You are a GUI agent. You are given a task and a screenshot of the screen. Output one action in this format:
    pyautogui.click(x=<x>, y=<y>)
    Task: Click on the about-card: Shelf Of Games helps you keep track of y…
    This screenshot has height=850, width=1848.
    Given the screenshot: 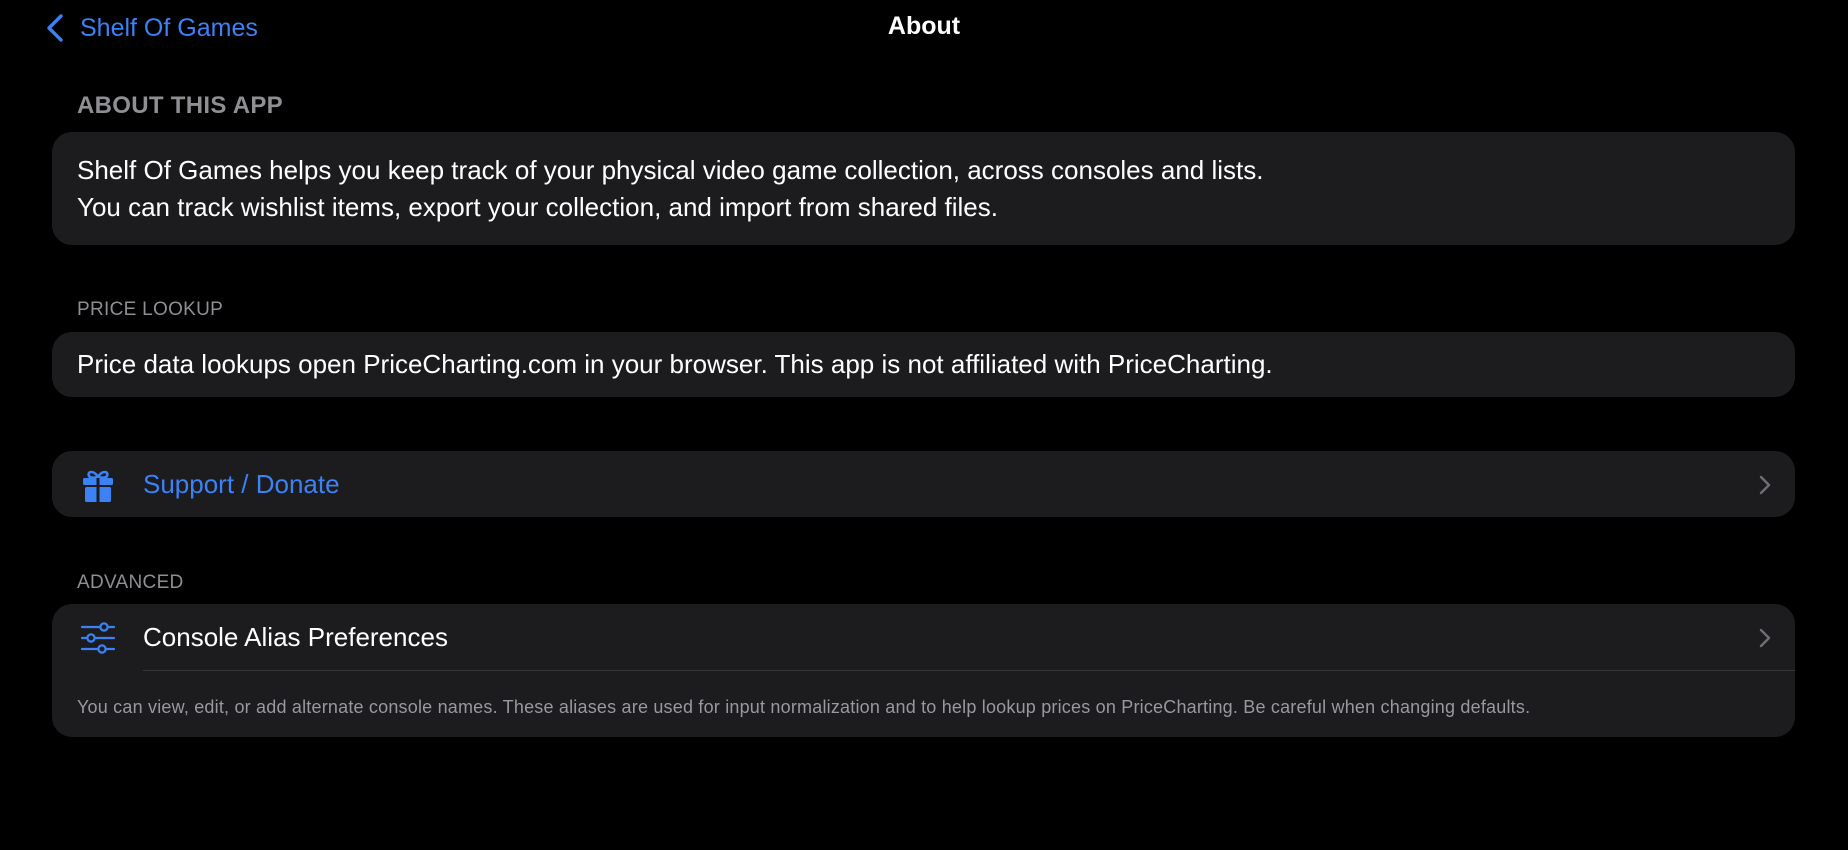 What is the action you would take?
    pyautogui.click(x=923, y=188)
    